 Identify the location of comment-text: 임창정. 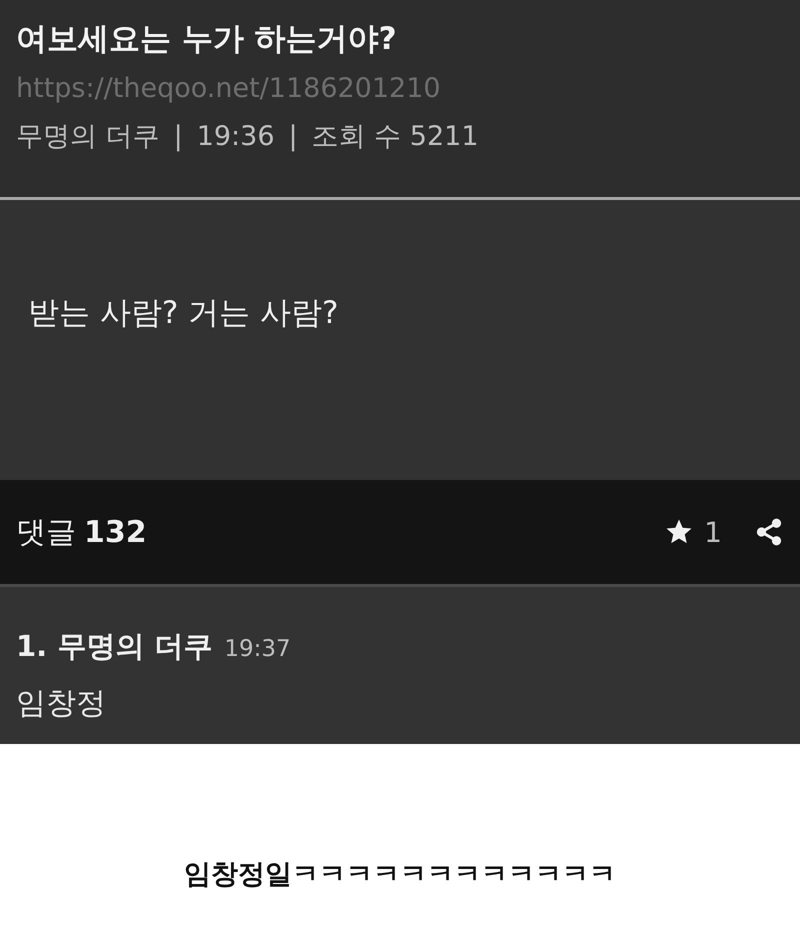
(61, 704).